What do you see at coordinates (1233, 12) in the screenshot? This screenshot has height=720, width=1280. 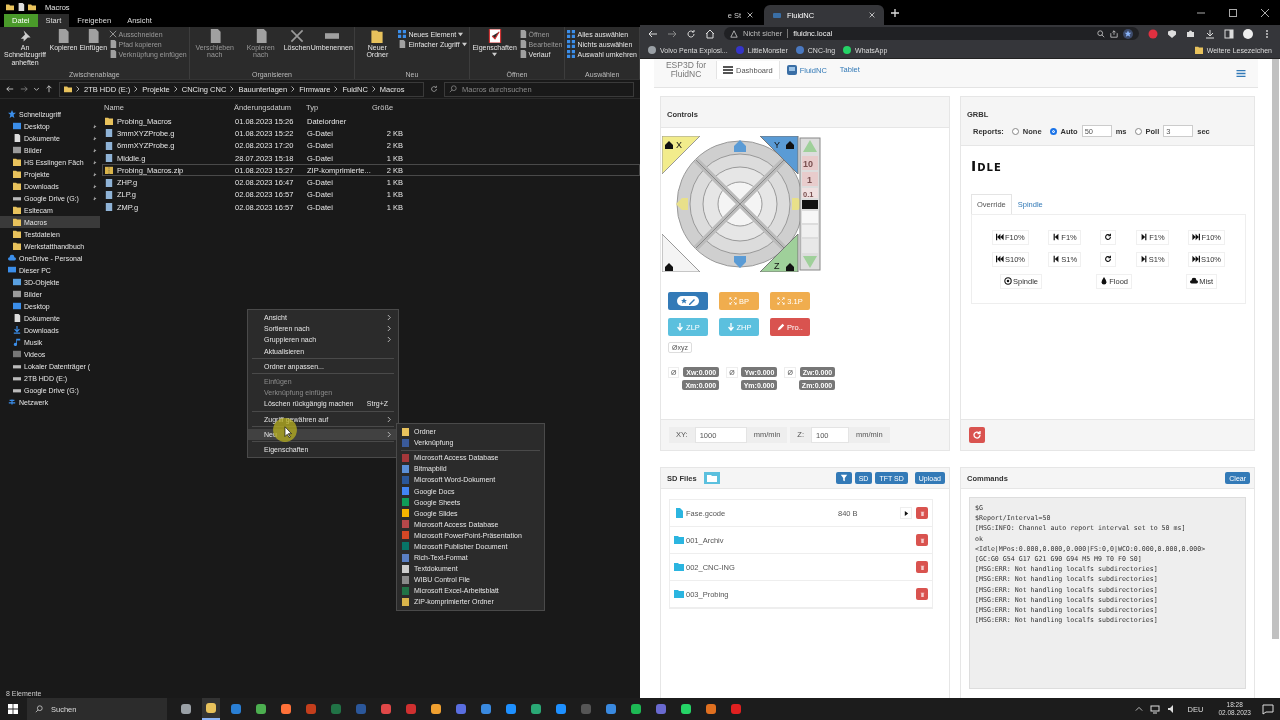 I see `maximize-icon` at bounding box center [1233, 12].